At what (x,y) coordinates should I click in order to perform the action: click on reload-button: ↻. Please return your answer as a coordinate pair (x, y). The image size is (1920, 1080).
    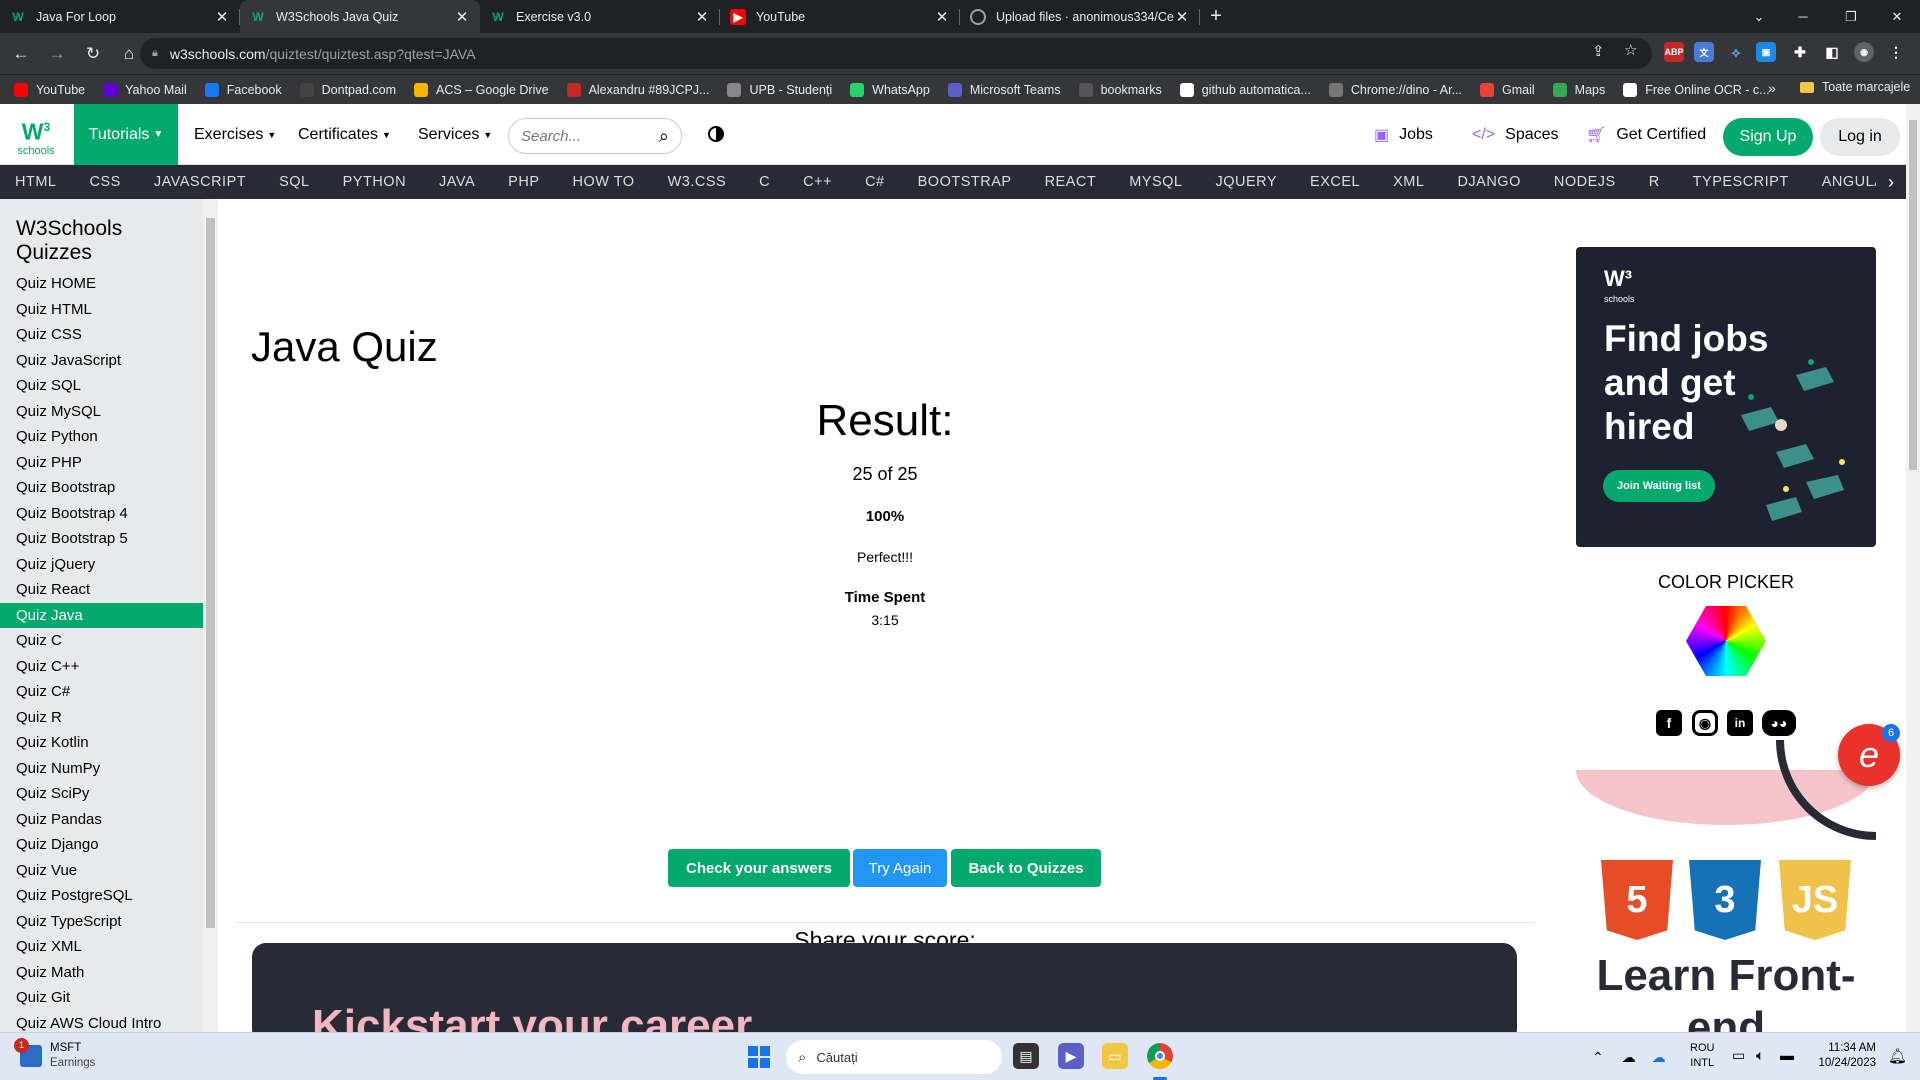
    Looking at the image, I should click on (93, 54).